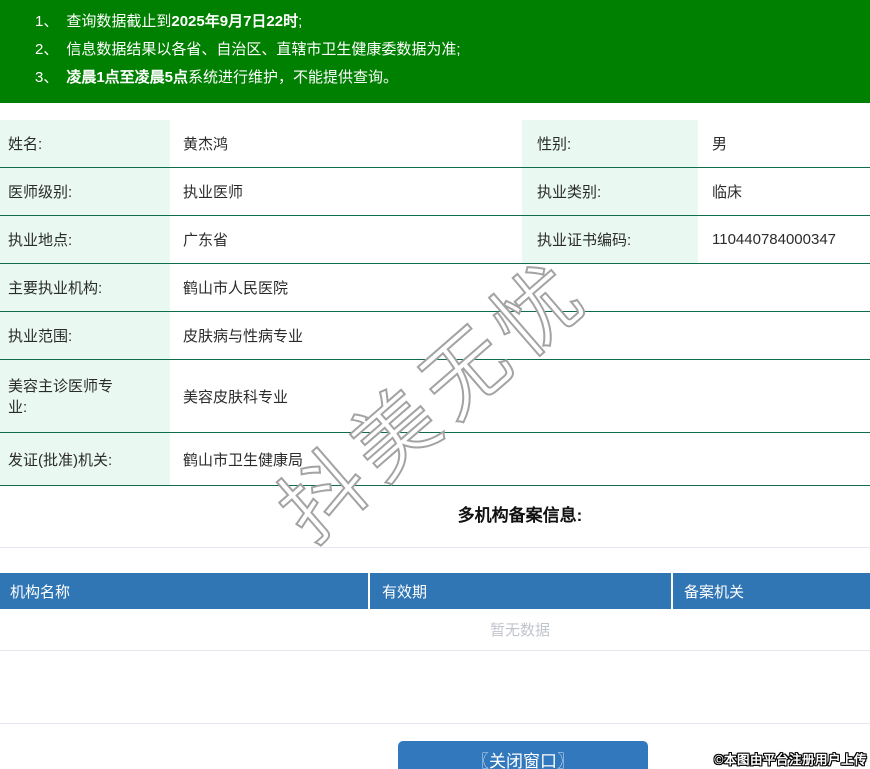 This screenshot has width=870, height=769. I want to click on notice-item: 3、 凌晨1点至凌晨5点系统进行维护，不能提供查询。, so click(447, 78).